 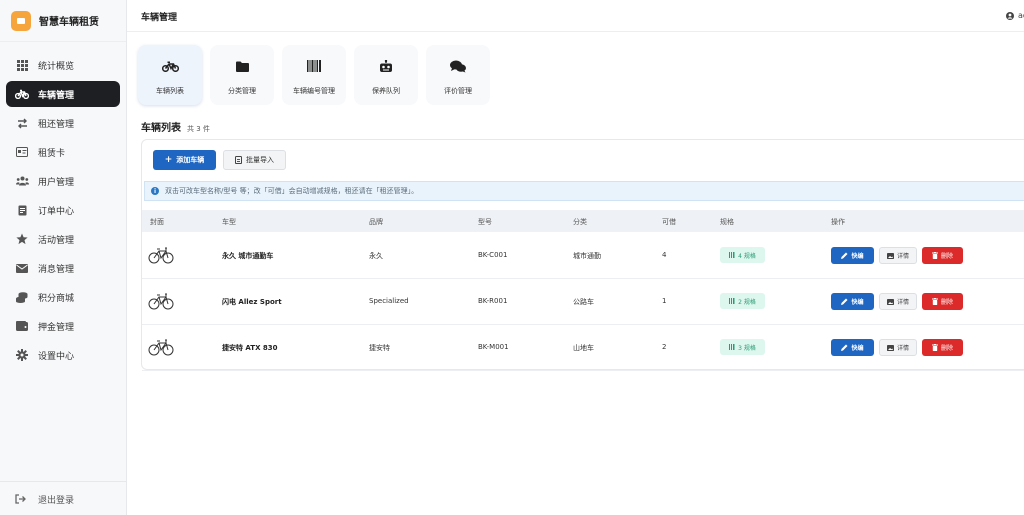 I want to click on sidebar-item-users: 用户管理, so click(x=63, y=181).